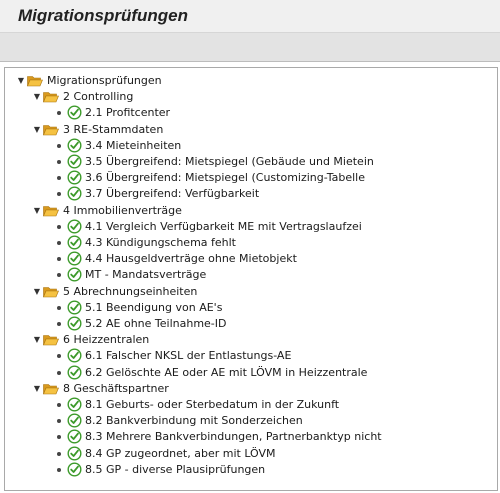  I want to click on tree-leaf-label: 2.1 Profitcenter, so click(128, 113).